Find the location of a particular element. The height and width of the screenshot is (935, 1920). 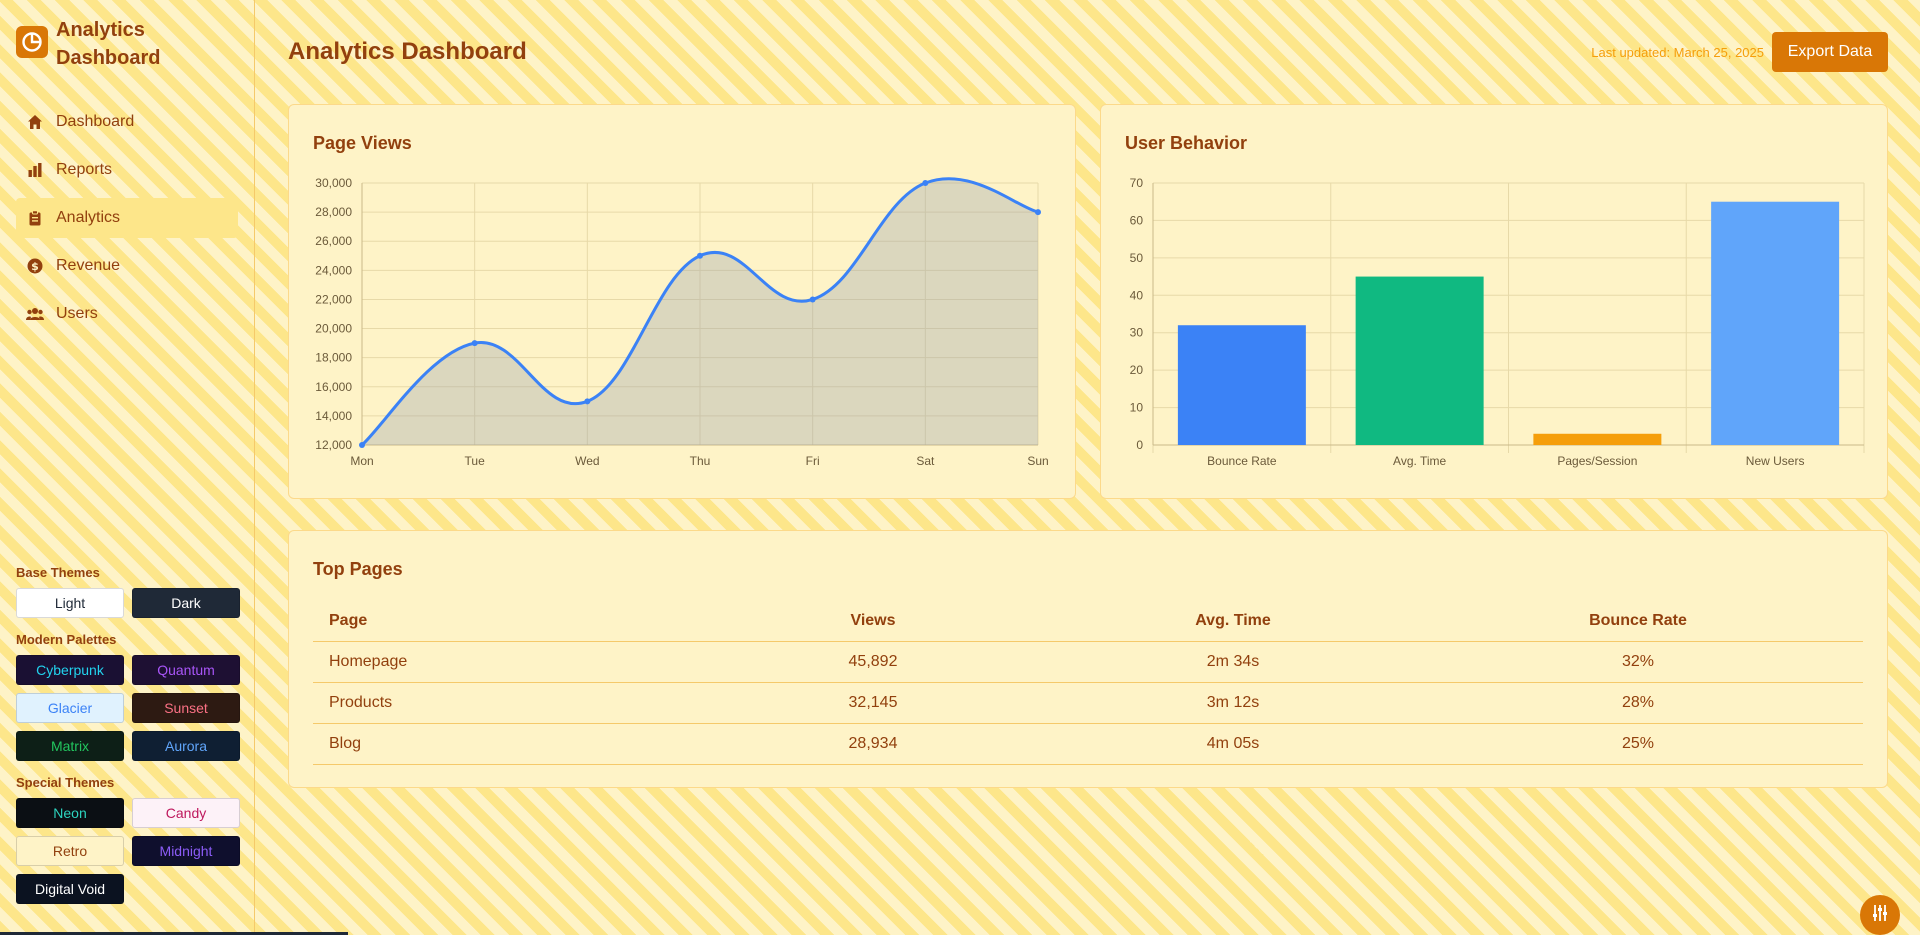

sidebar-item-label: Revenue is located at coordinates (88, 265).